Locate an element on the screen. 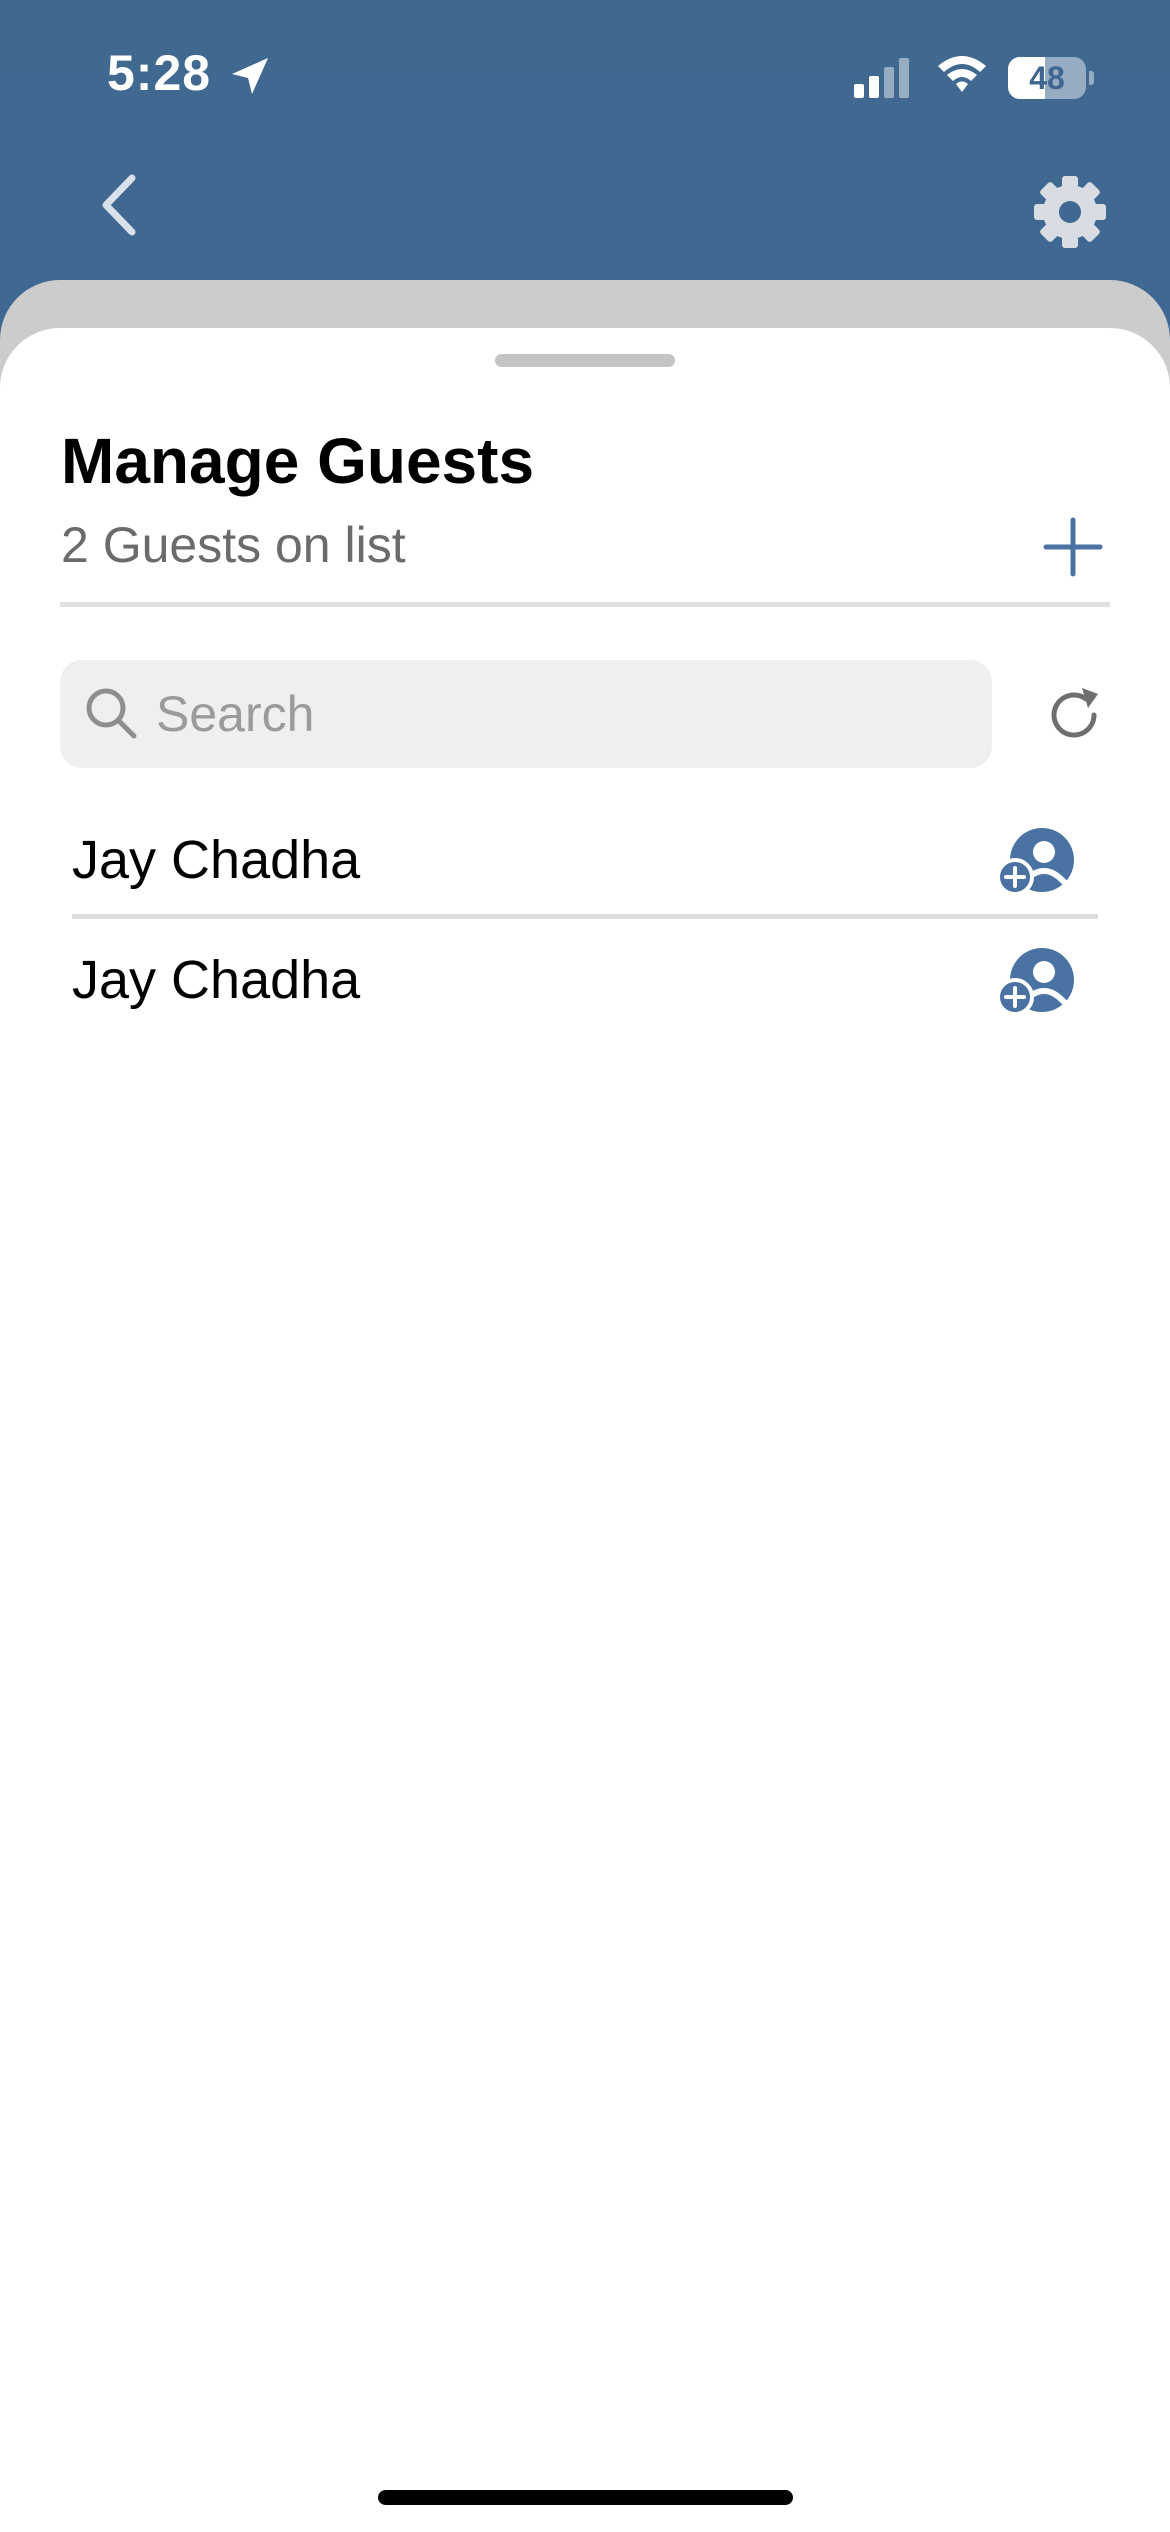 The width and height of the screenshot is (1170, 2532). guest-list: Jay Chadha Jay Chadha is located at coordinates (585, 918).